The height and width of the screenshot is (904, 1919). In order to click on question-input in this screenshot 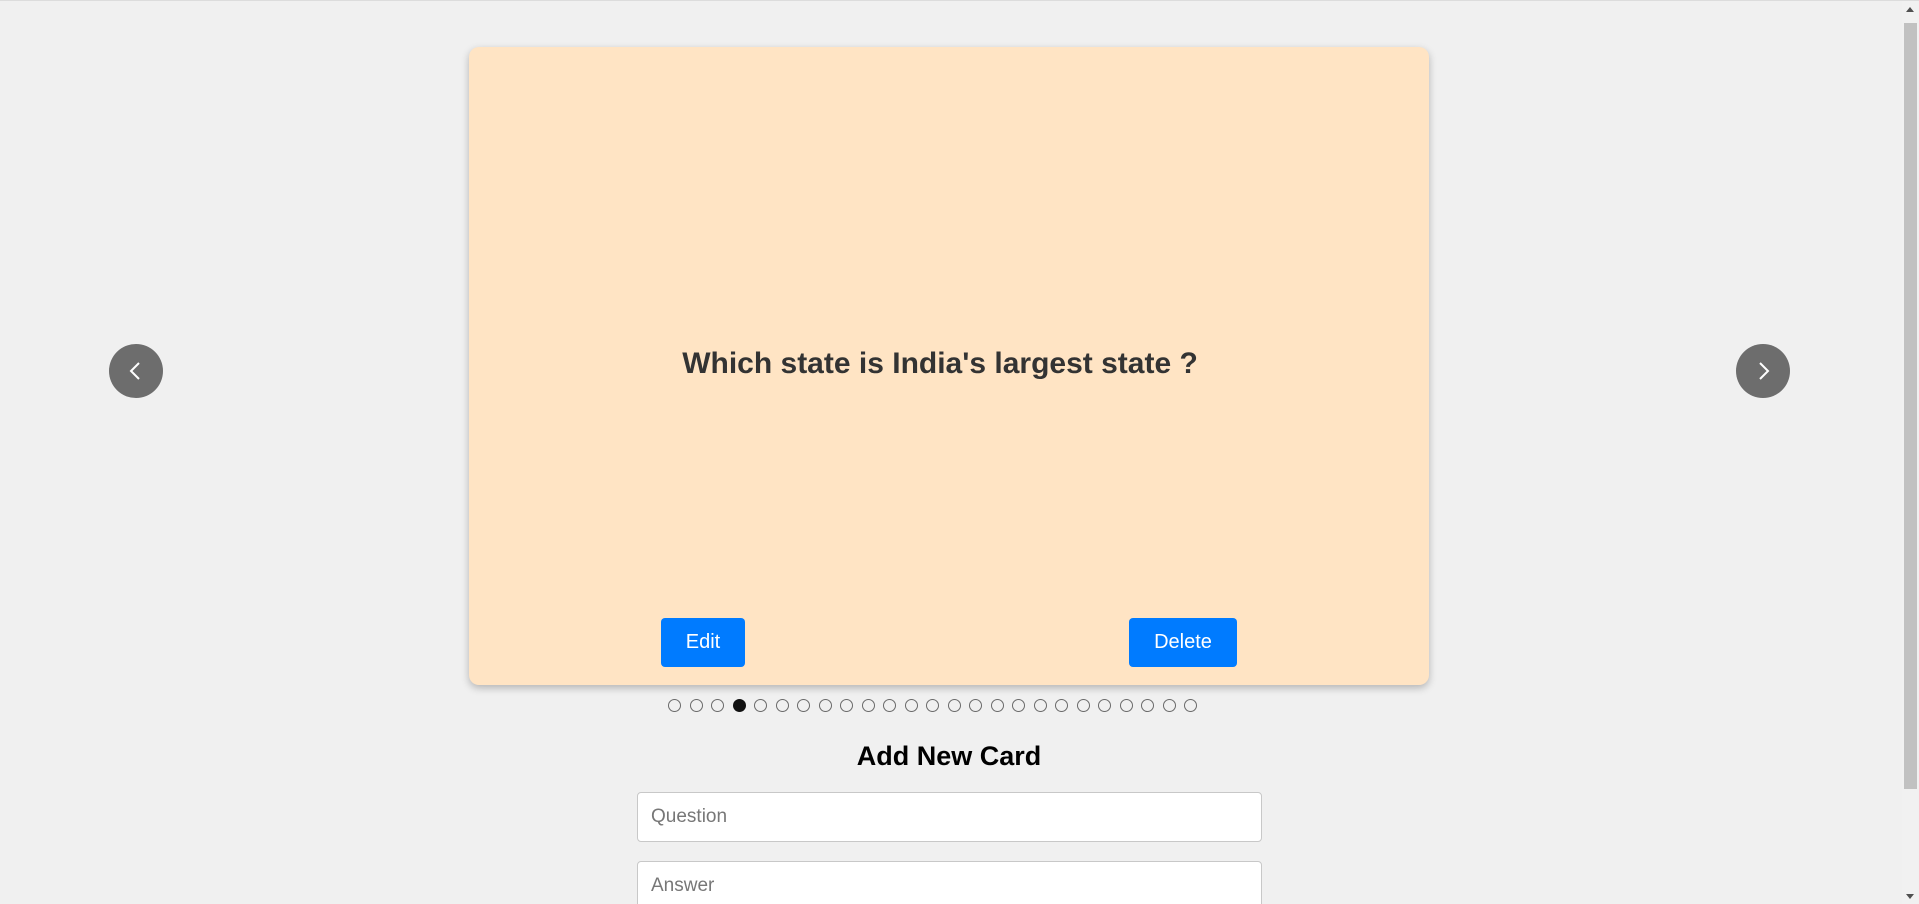, I will do `click(949, 817)`.